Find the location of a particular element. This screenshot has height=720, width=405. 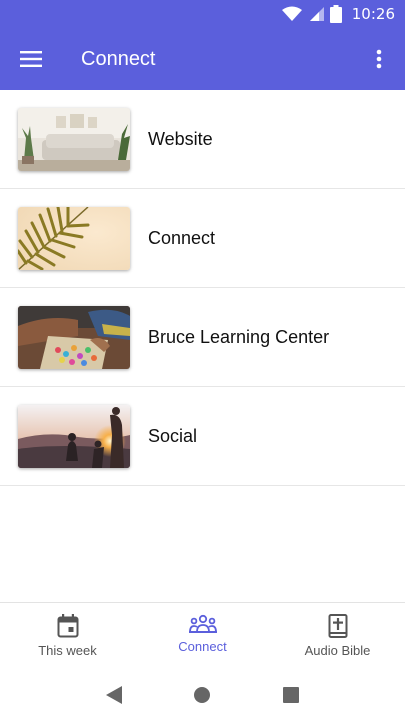

list-item-bruce-learning-center: Bruce Learning Center is located at coordinates (202, 337).